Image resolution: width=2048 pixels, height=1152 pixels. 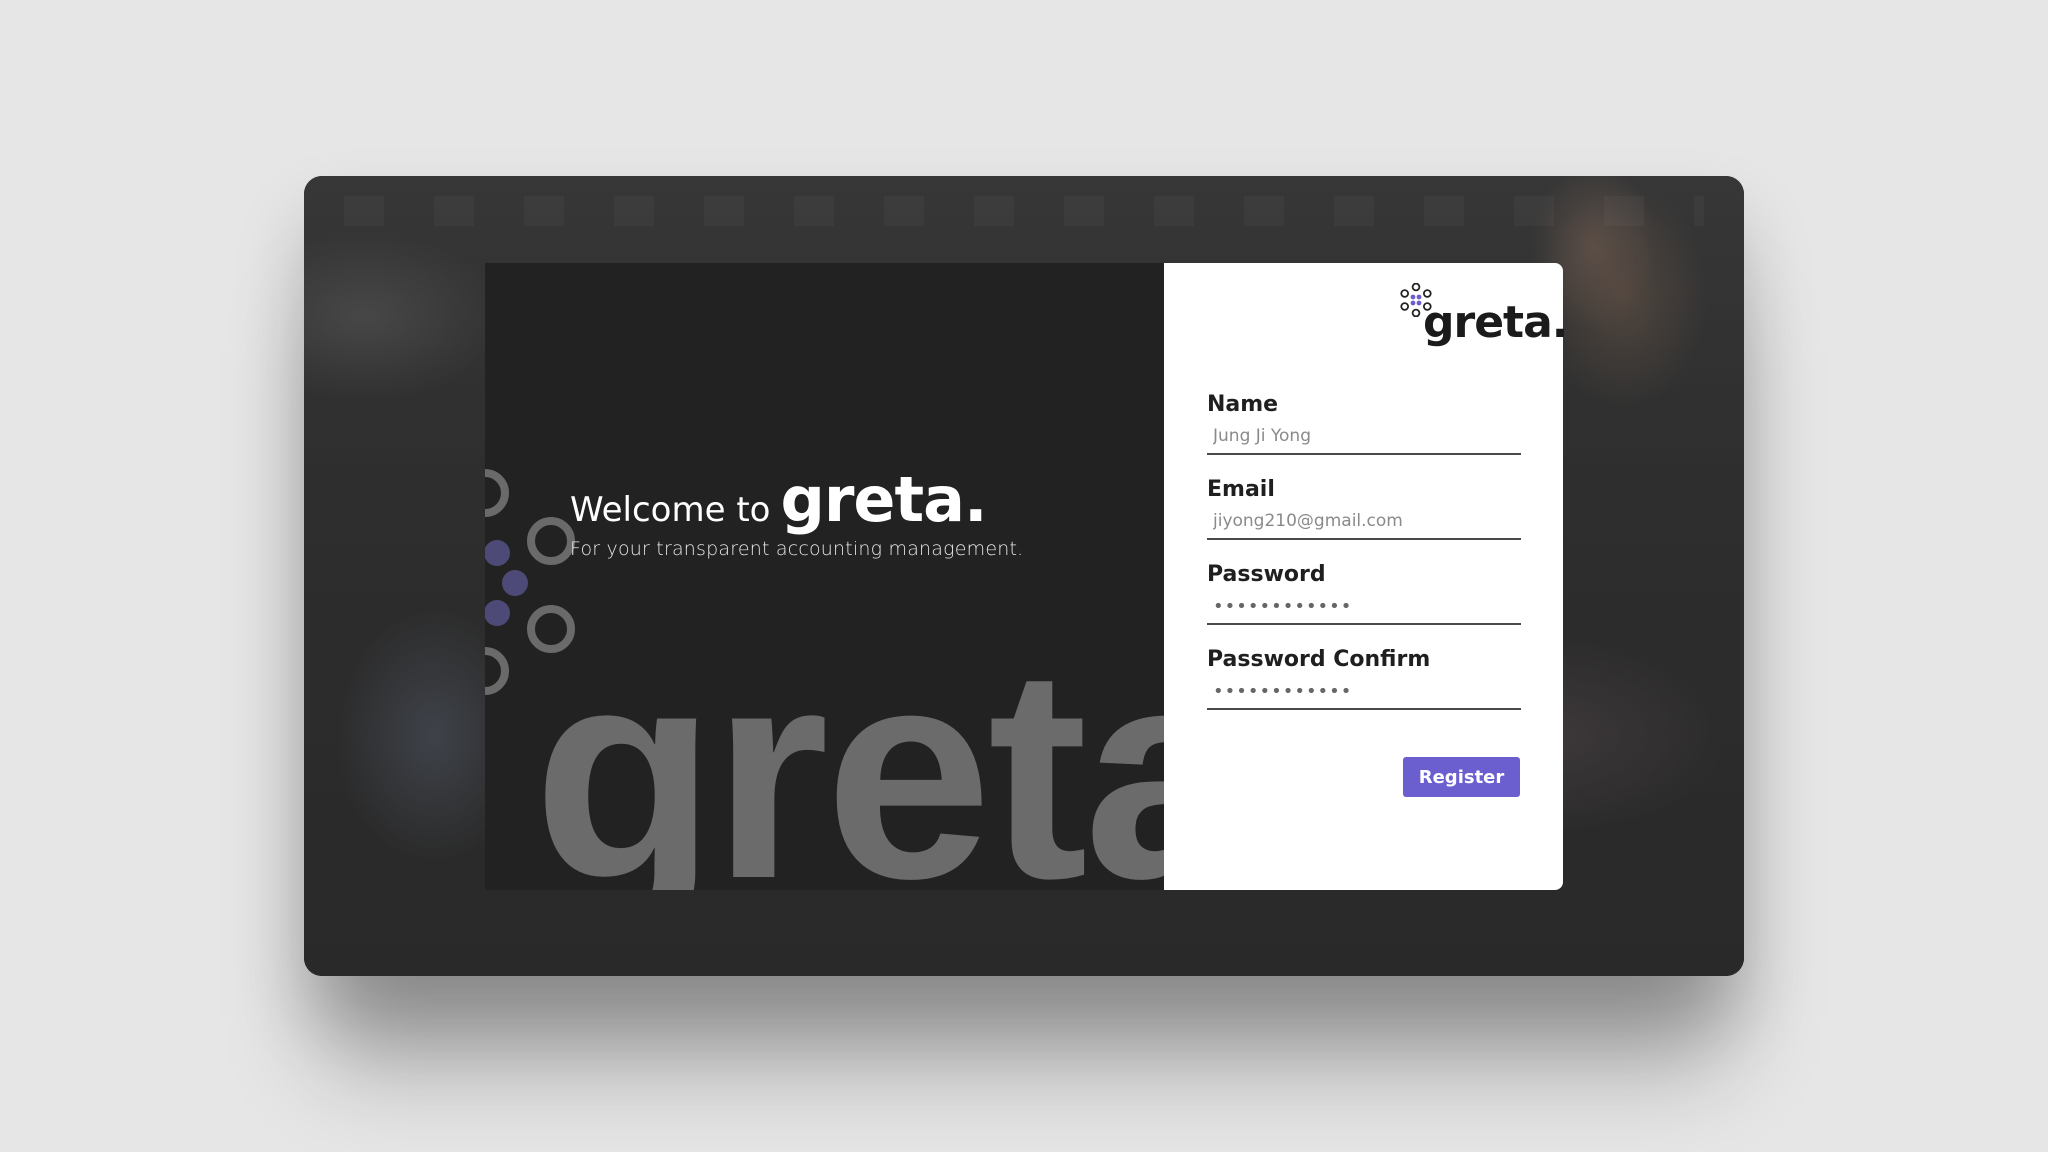 I want to click on register-button: Register, so click(x=1461, y=777).